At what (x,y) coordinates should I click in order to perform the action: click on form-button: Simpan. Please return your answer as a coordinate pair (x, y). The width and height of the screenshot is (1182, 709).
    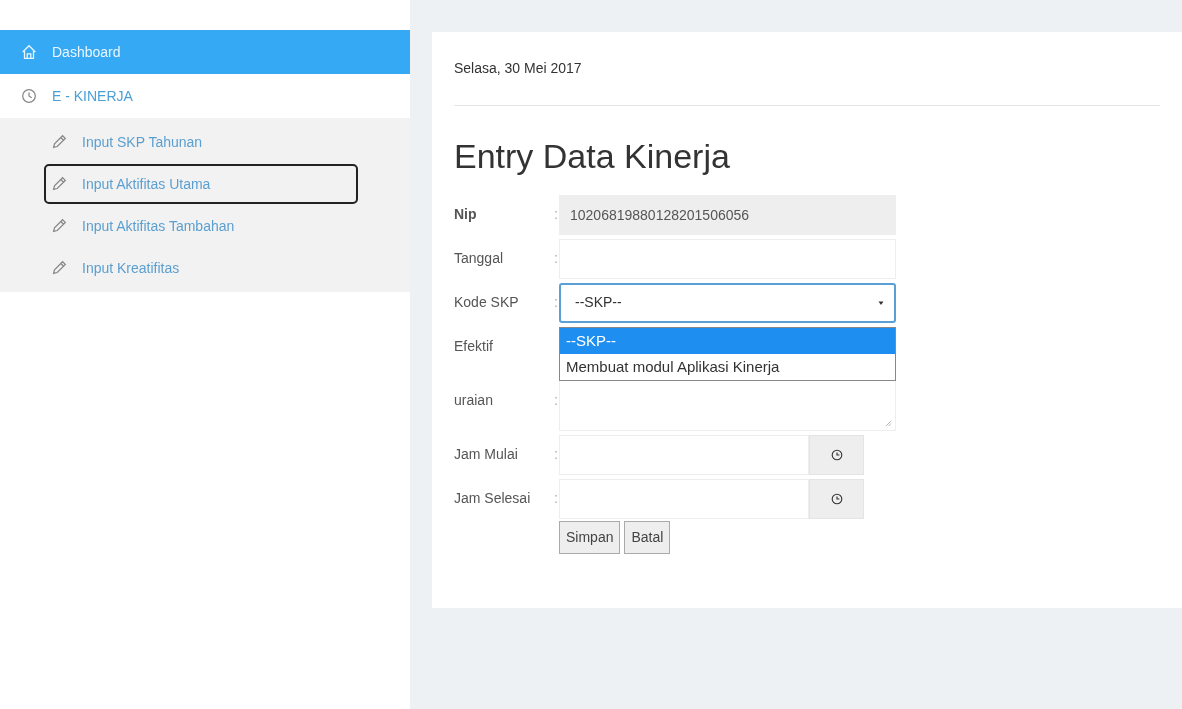
    Looking at the image, I should click on (590, 537).